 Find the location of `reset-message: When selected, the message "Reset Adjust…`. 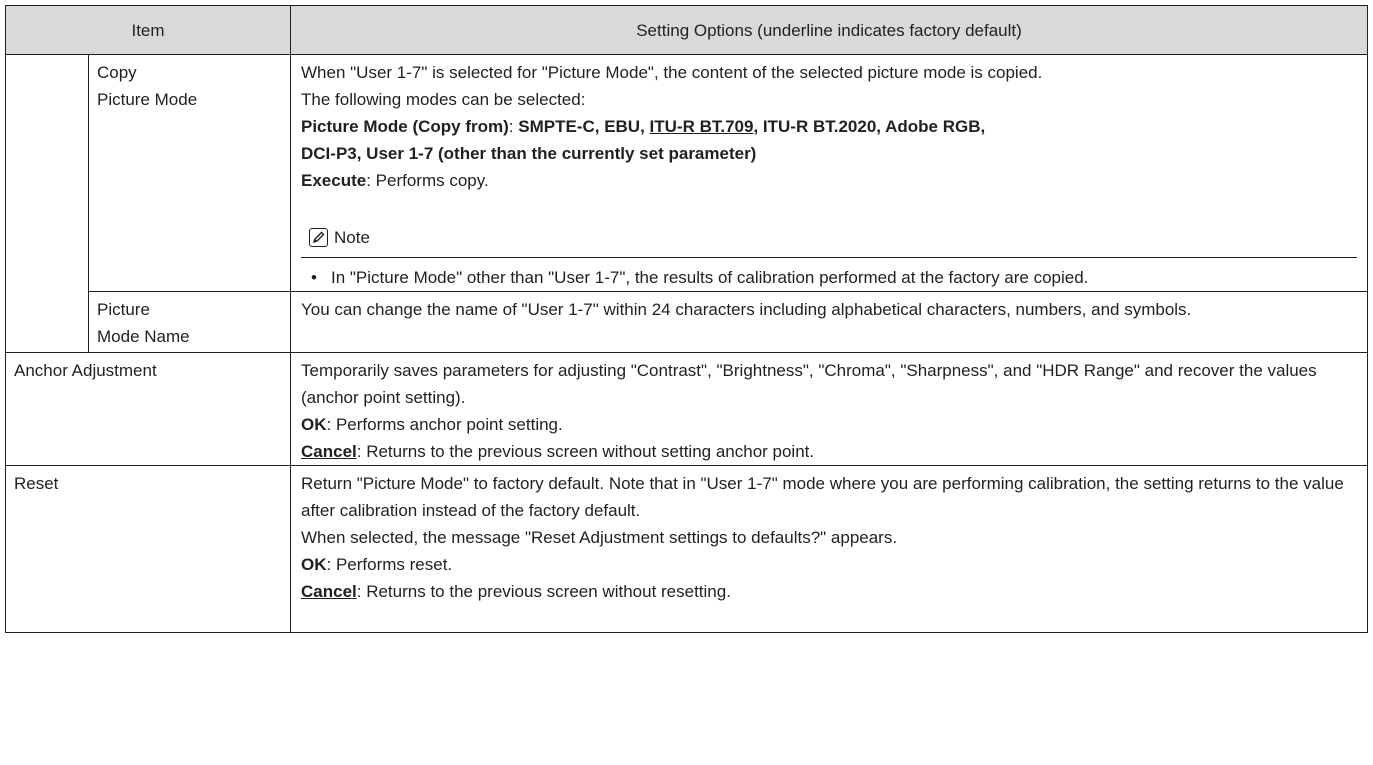

reset-message: When selected, the message "Reset Adjust… is located at coordinates (599, 537).